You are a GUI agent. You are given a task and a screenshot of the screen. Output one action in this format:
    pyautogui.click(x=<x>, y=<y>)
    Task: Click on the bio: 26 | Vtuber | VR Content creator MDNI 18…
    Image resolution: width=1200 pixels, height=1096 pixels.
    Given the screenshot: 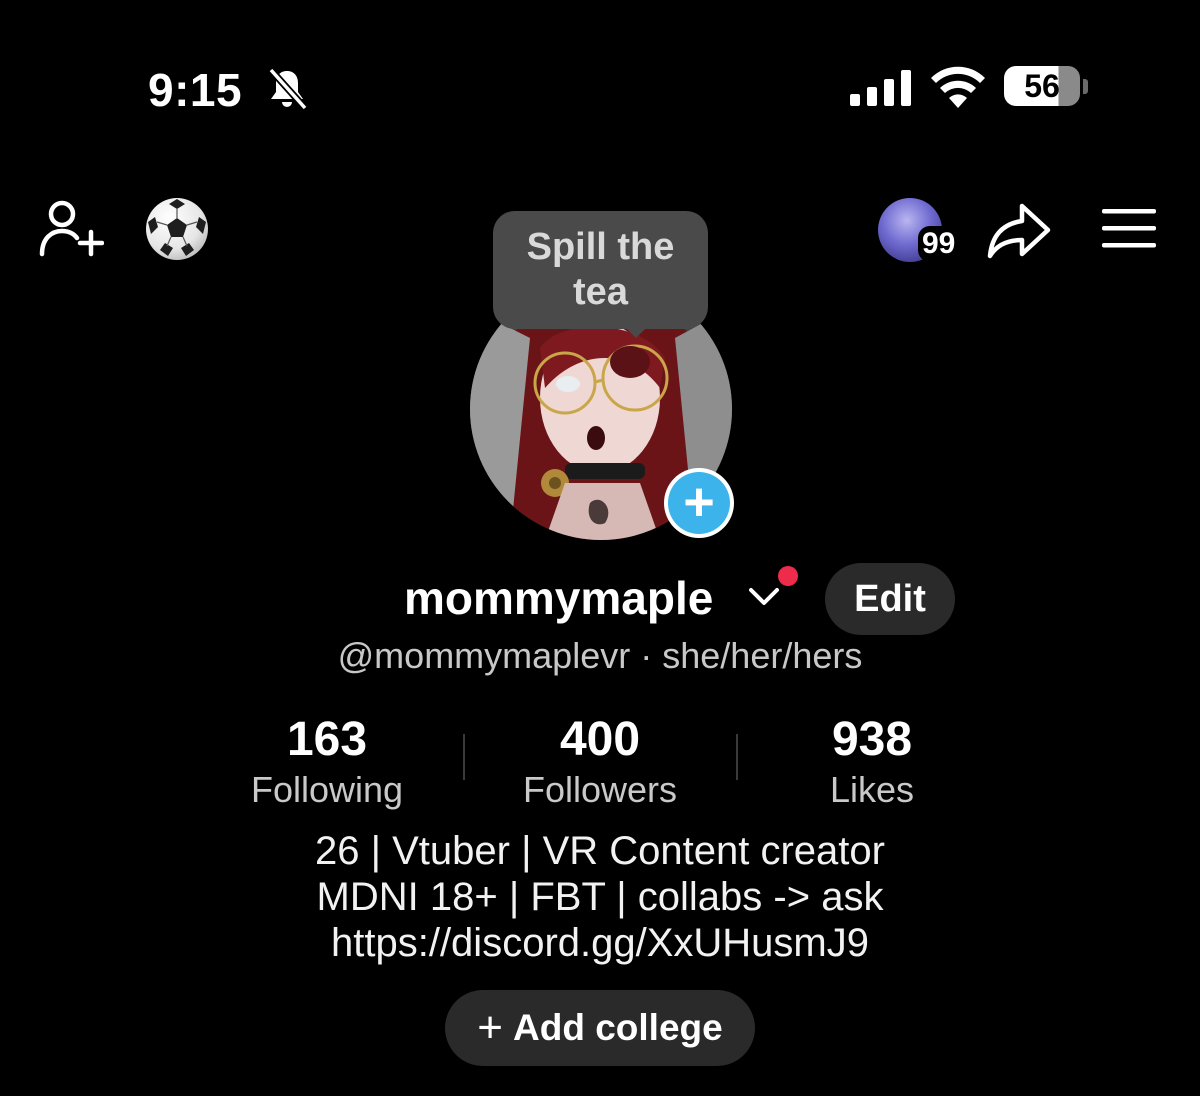 What is the action you would take?
    pyautogui.click(x=600, y=897)
    